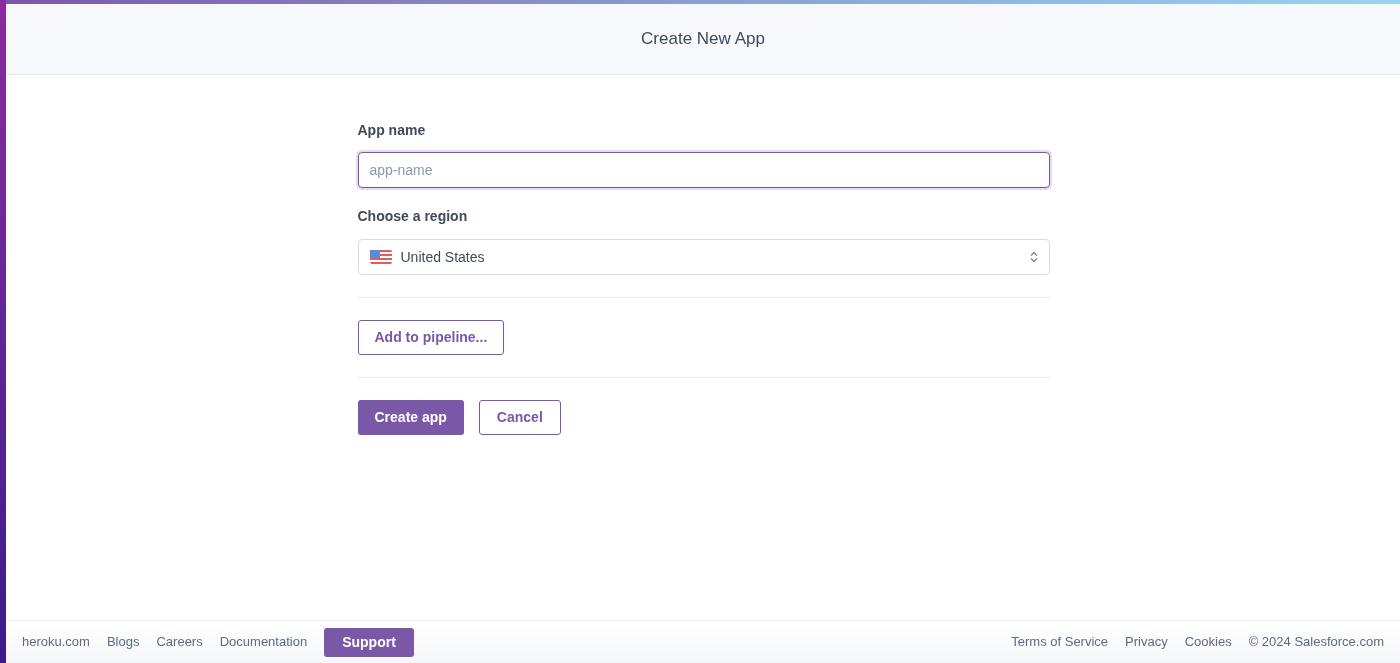 This screenshot has height=663, width=1400. Describe the element at coordinates (380, 257) in the screenshot. I see `flag-icon` at that location.